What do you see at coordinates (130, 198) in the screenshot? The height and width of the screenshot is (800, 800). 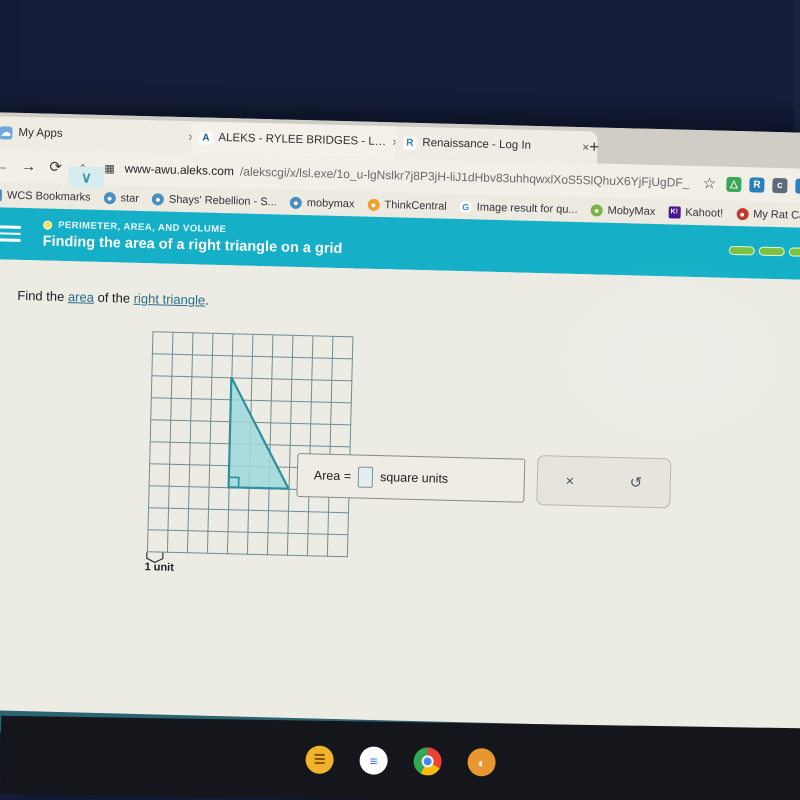 I see `bookmark-label: star` at bounding box center [130, 198].